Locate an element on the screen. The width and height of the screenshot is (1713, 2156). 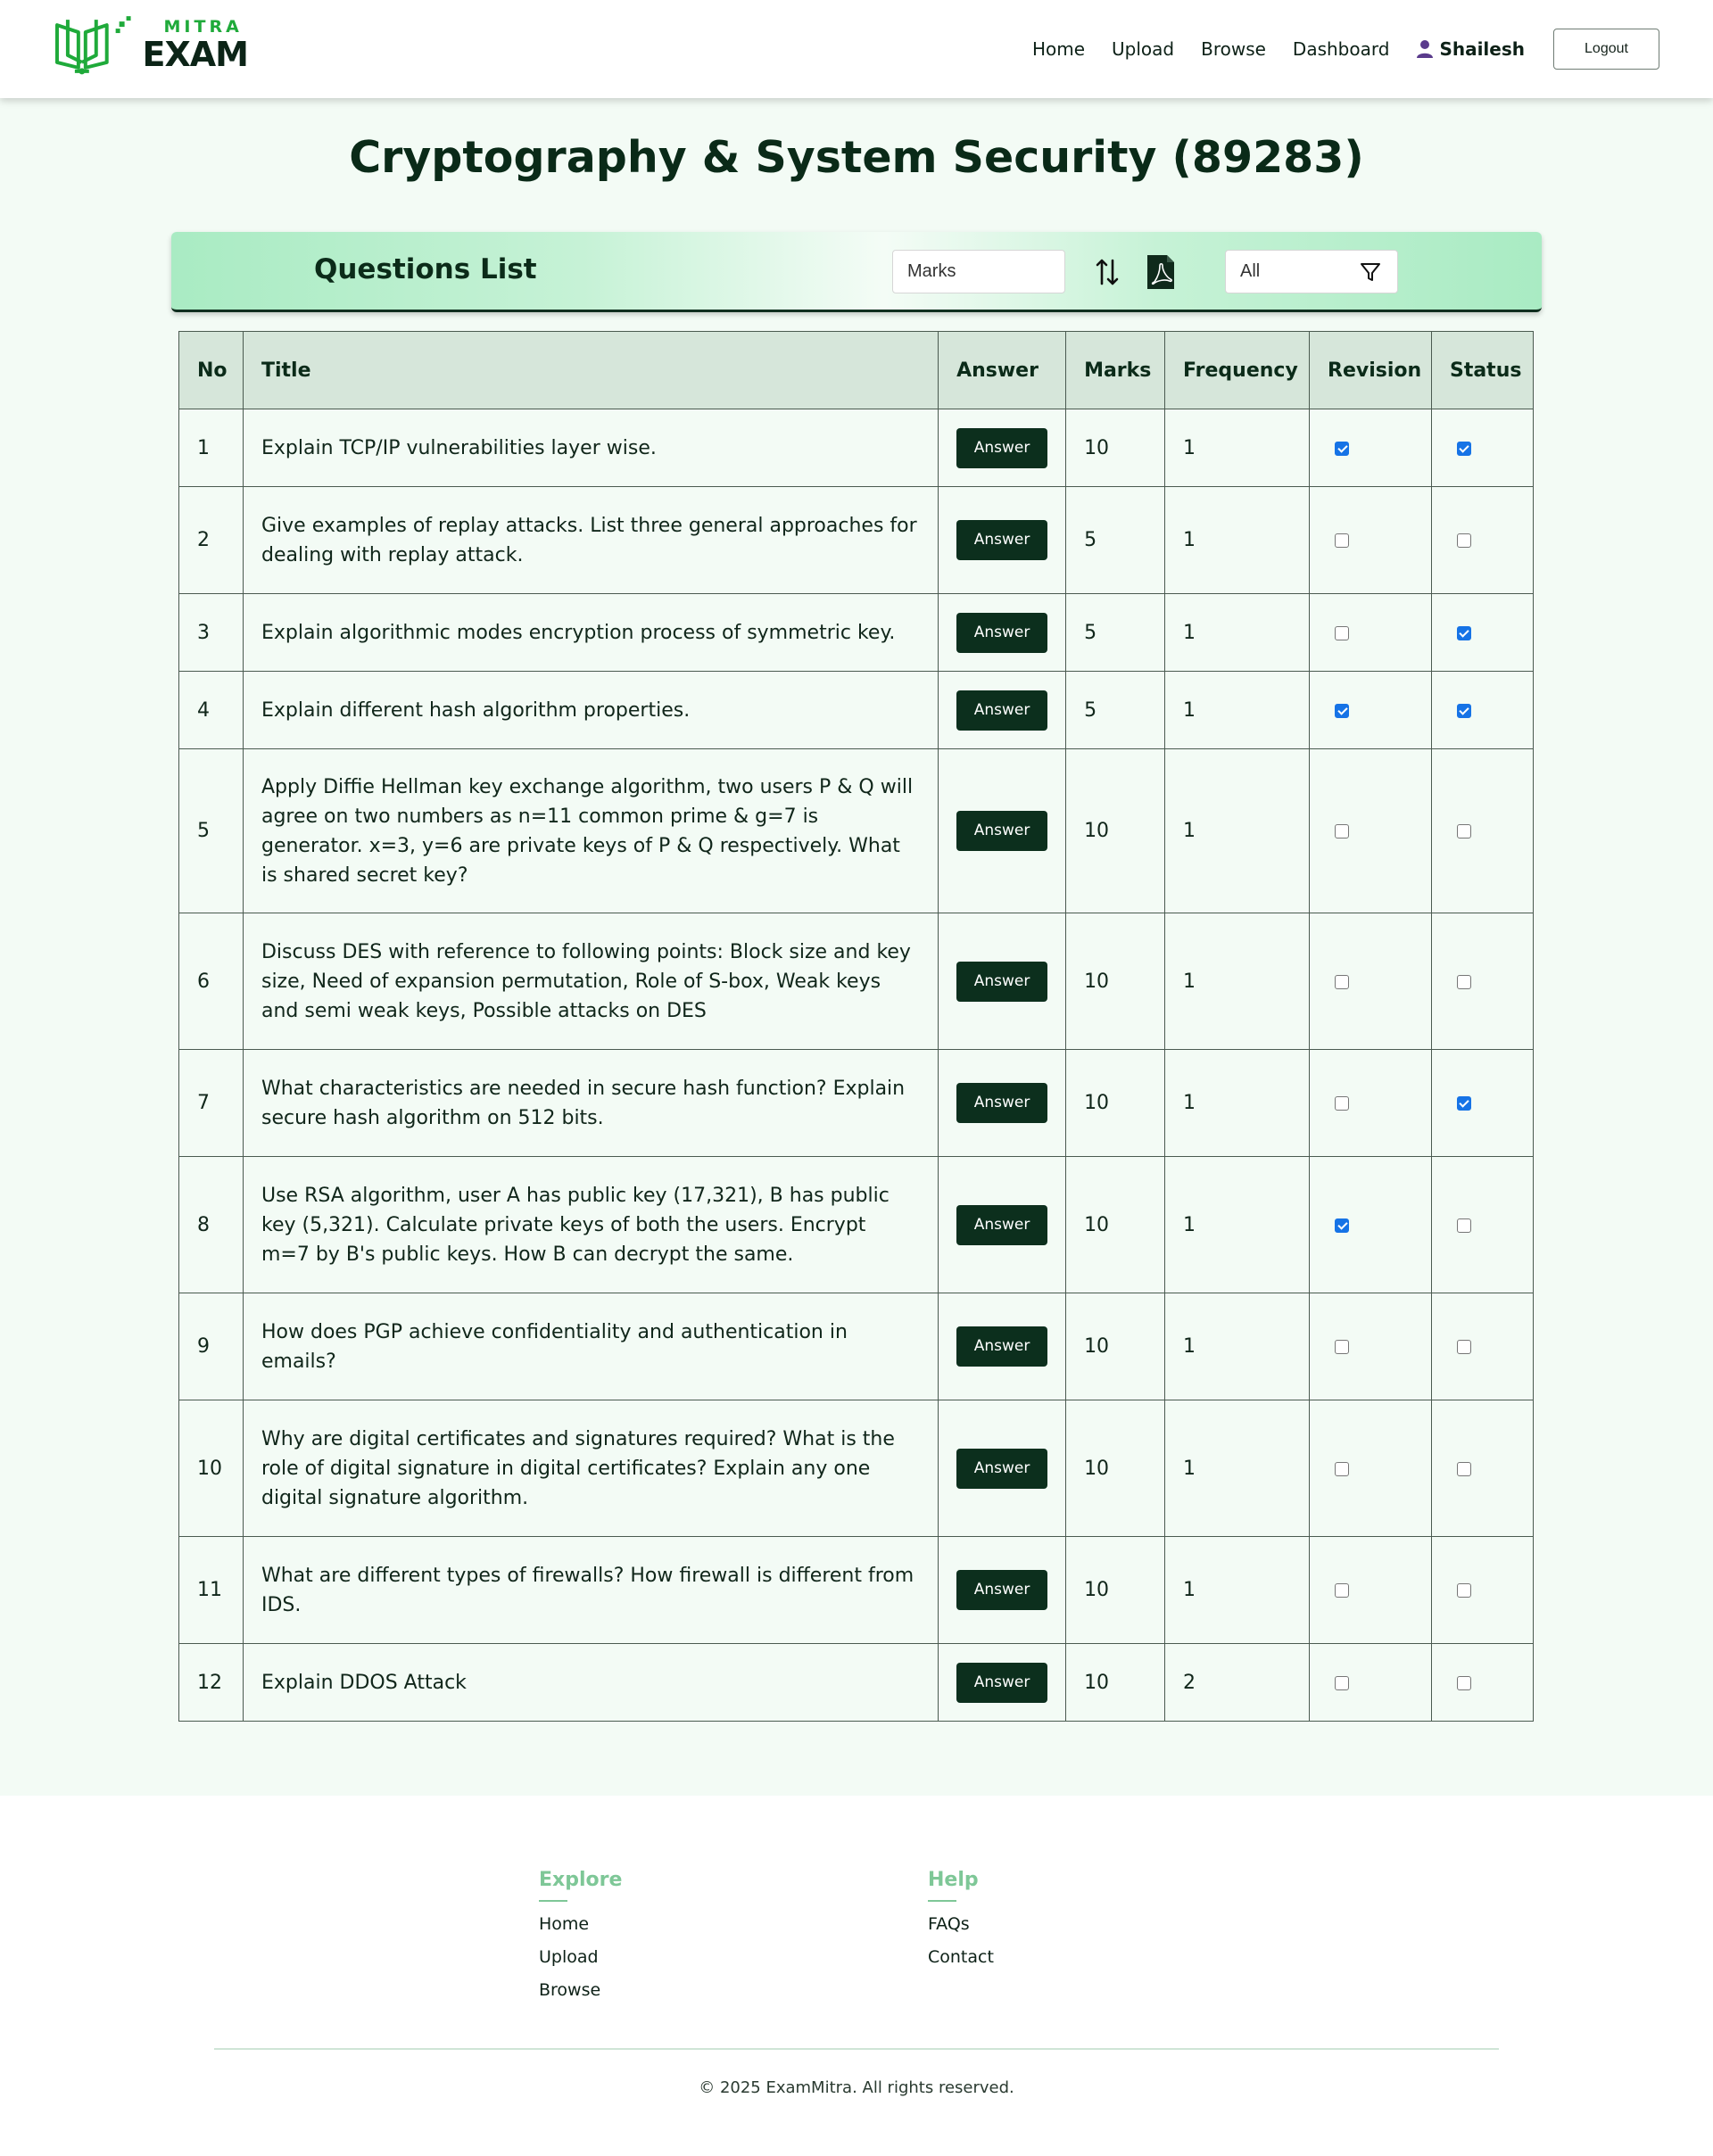
footer-explore: Explore Home Upload Browse is located at coordinates (580, 1941).